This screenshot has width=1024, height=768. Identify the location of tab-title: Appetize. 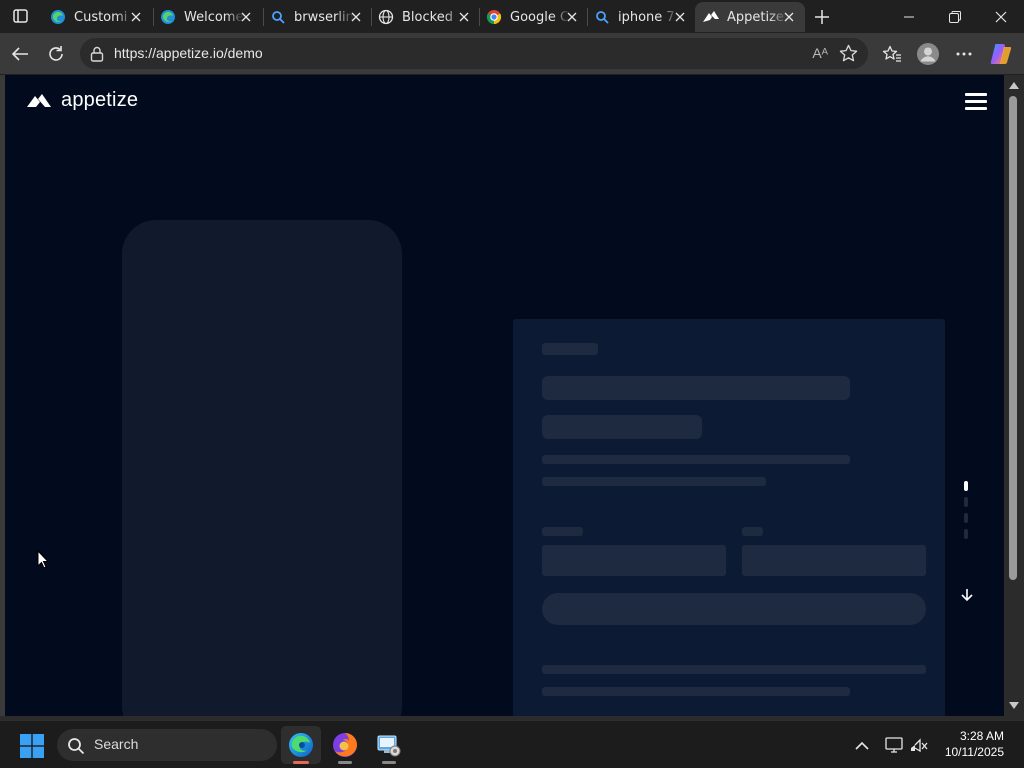
(755, 17).